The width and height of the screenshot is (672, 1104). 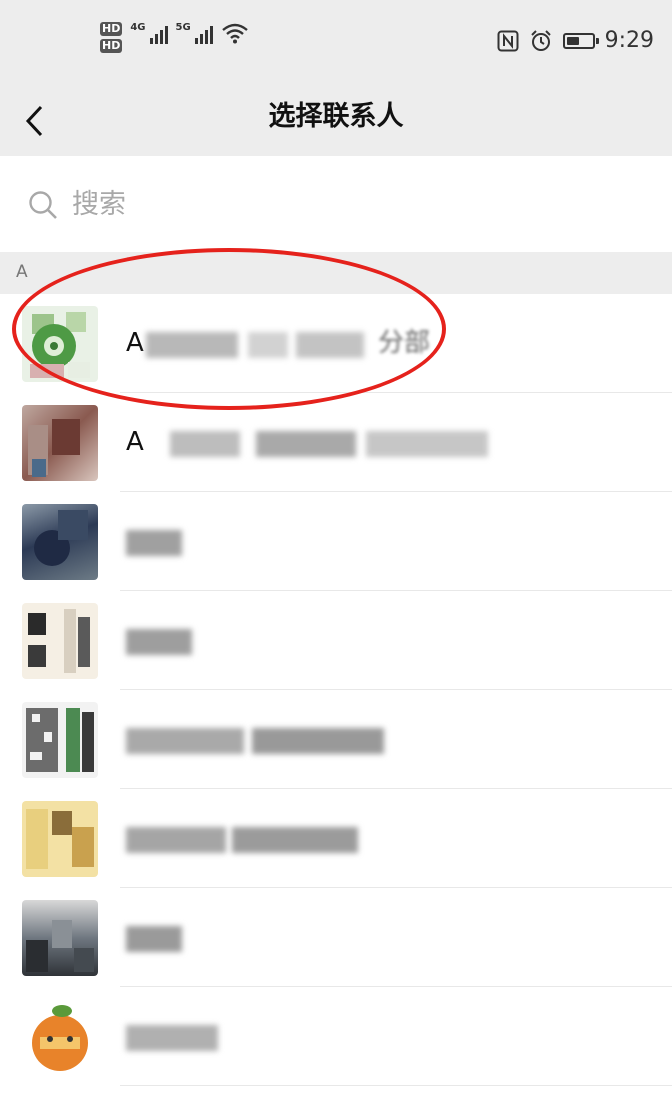 I want to click on section-header: A, so click(x=336, y=273).